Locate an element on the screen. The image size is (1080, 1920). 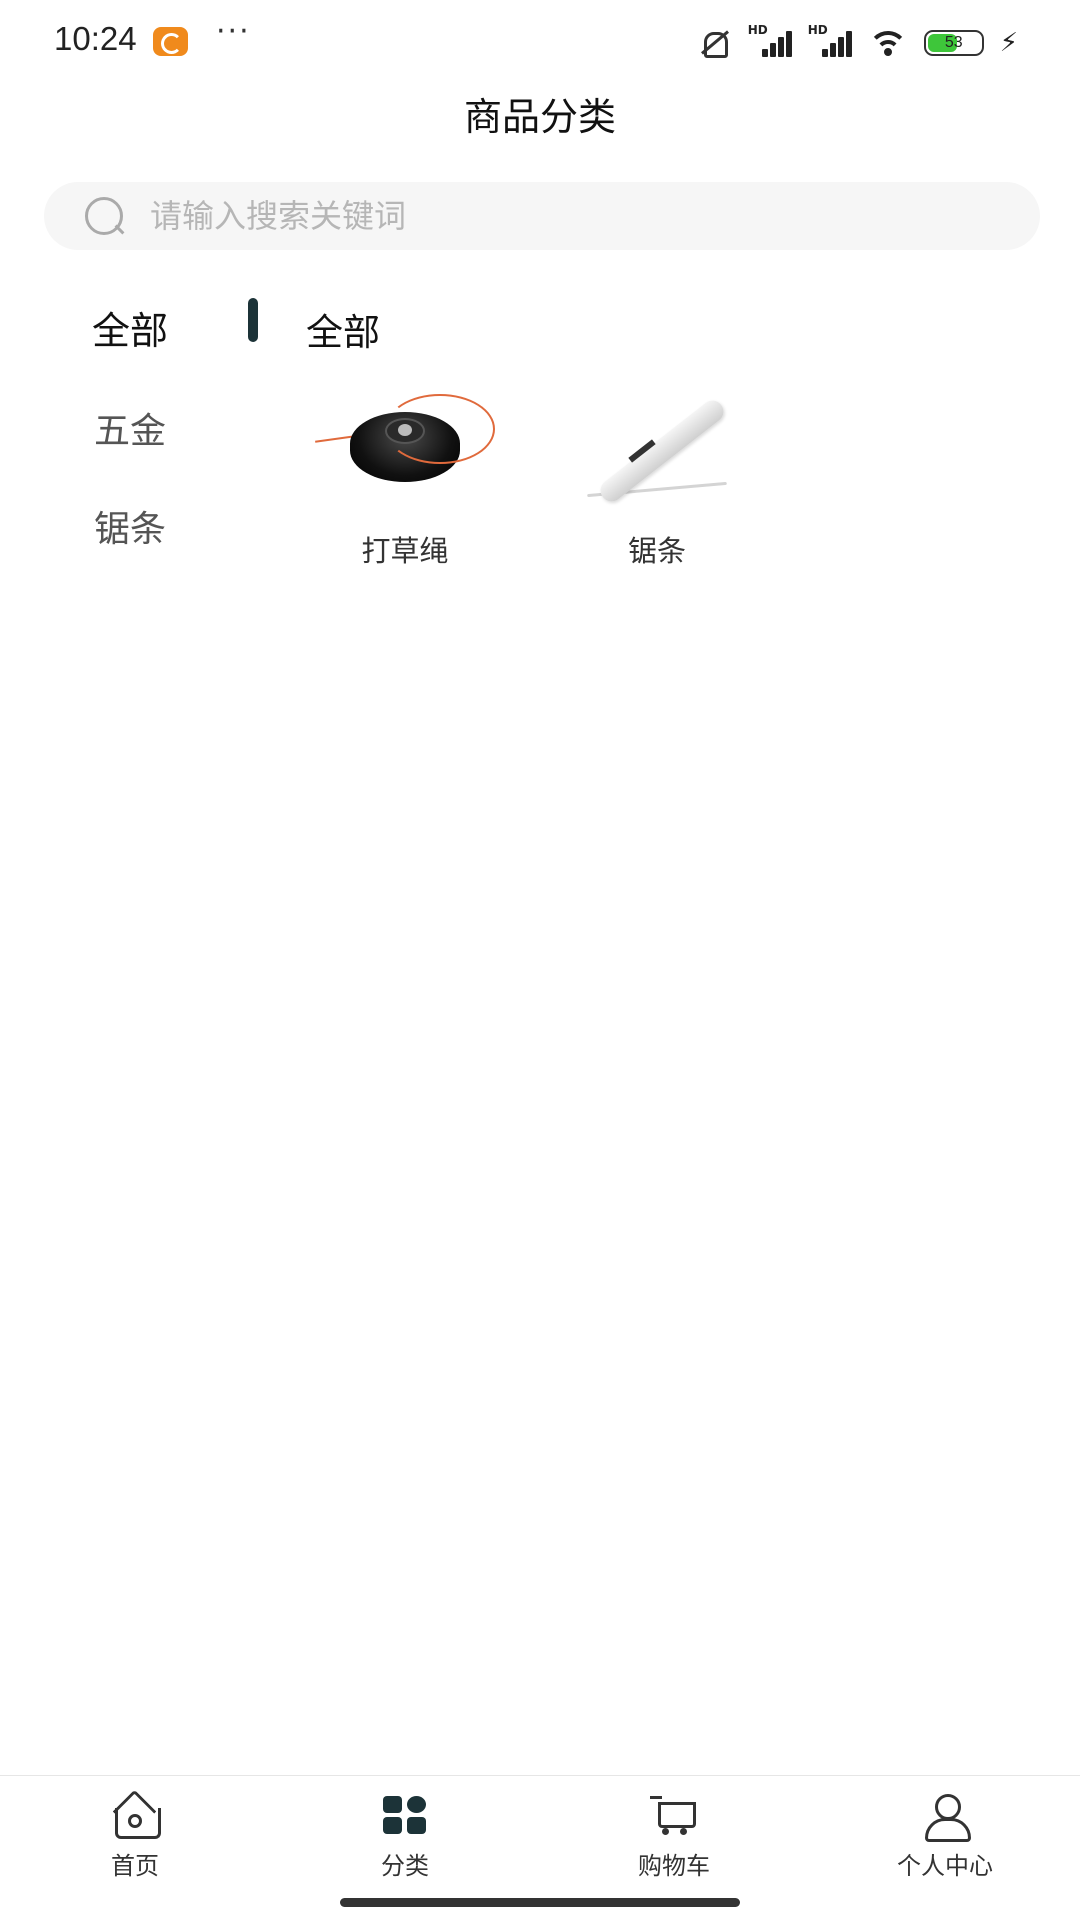
tab-category-label: 分类 is located at coordinates (405, 1866).